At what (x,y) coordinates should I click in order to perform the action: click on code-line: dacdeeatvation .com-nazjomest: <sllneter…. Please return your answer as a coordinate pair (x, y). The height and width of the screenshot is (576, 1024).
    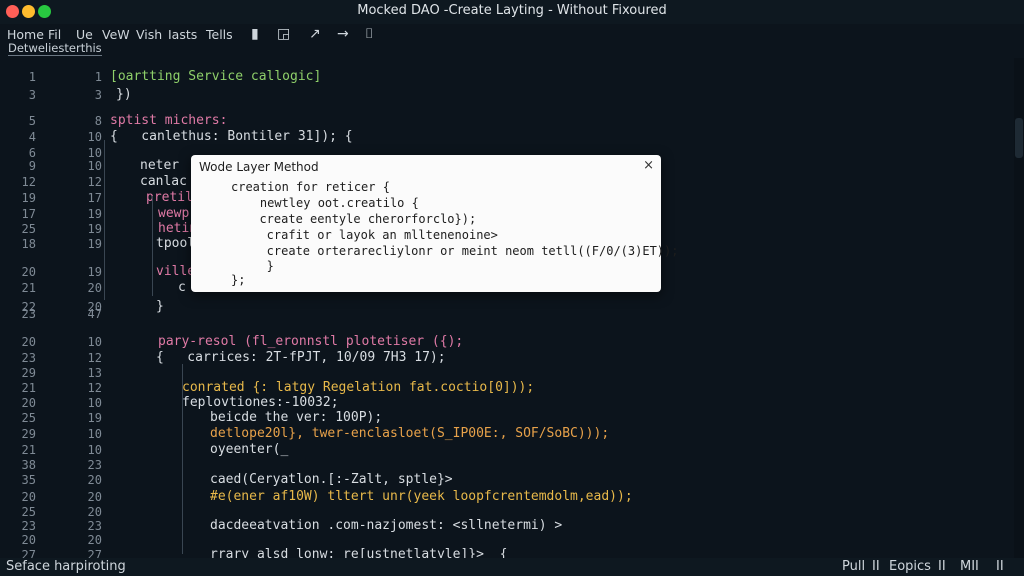
    Looking at the image, I should click on (386, 525).